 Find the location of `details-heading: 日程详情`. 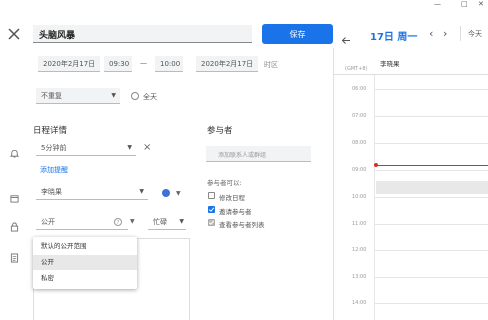

details-heading: 日程详情 is located at coordinates (50, 131).